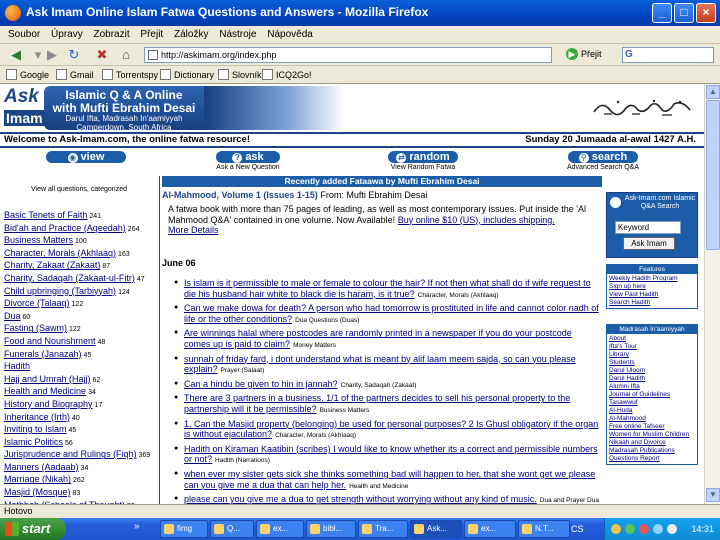  I want to click on vertical-scrollbar: ▲ ▼, so click(712, 294).